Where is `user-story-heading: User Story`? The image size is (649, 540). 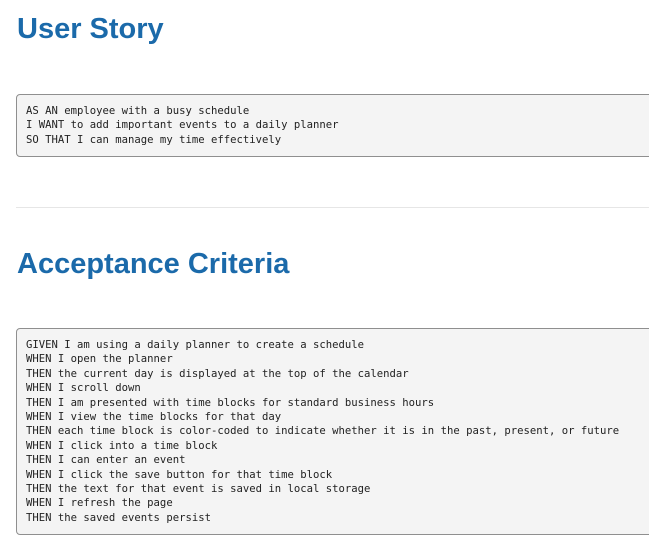 user-story-heading: User Story is located at coordinates (90, 29).